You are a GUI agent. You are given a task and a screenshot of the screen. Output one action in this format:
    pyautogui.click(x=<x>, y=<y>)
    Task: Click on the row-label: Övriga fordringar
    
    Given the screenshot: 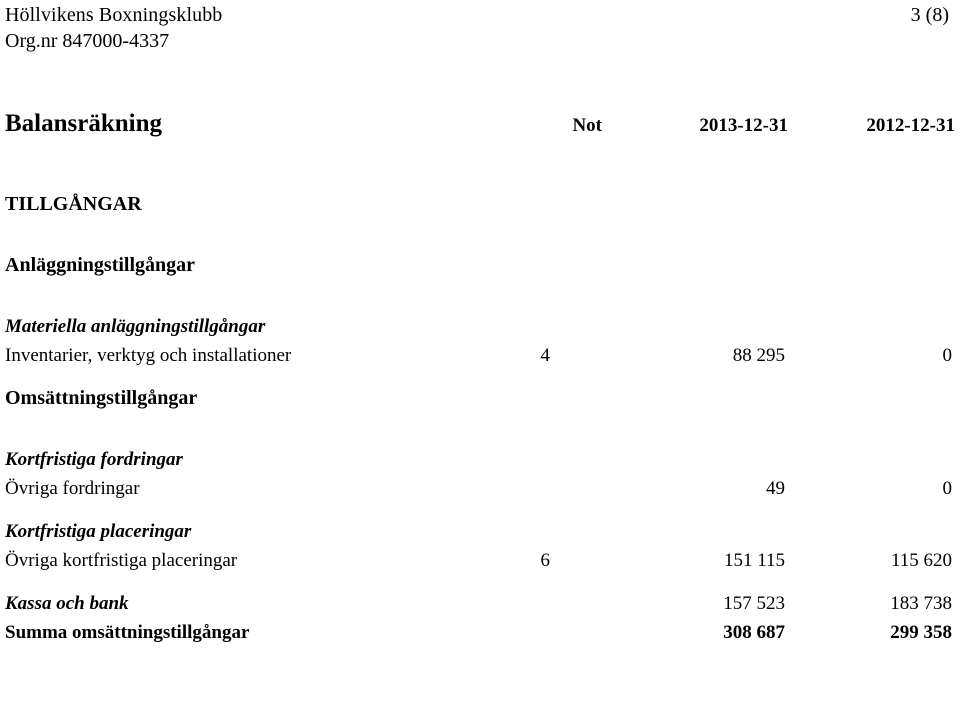 What is the action you would take?
    pyautogui.click(x=72, y=488)
    